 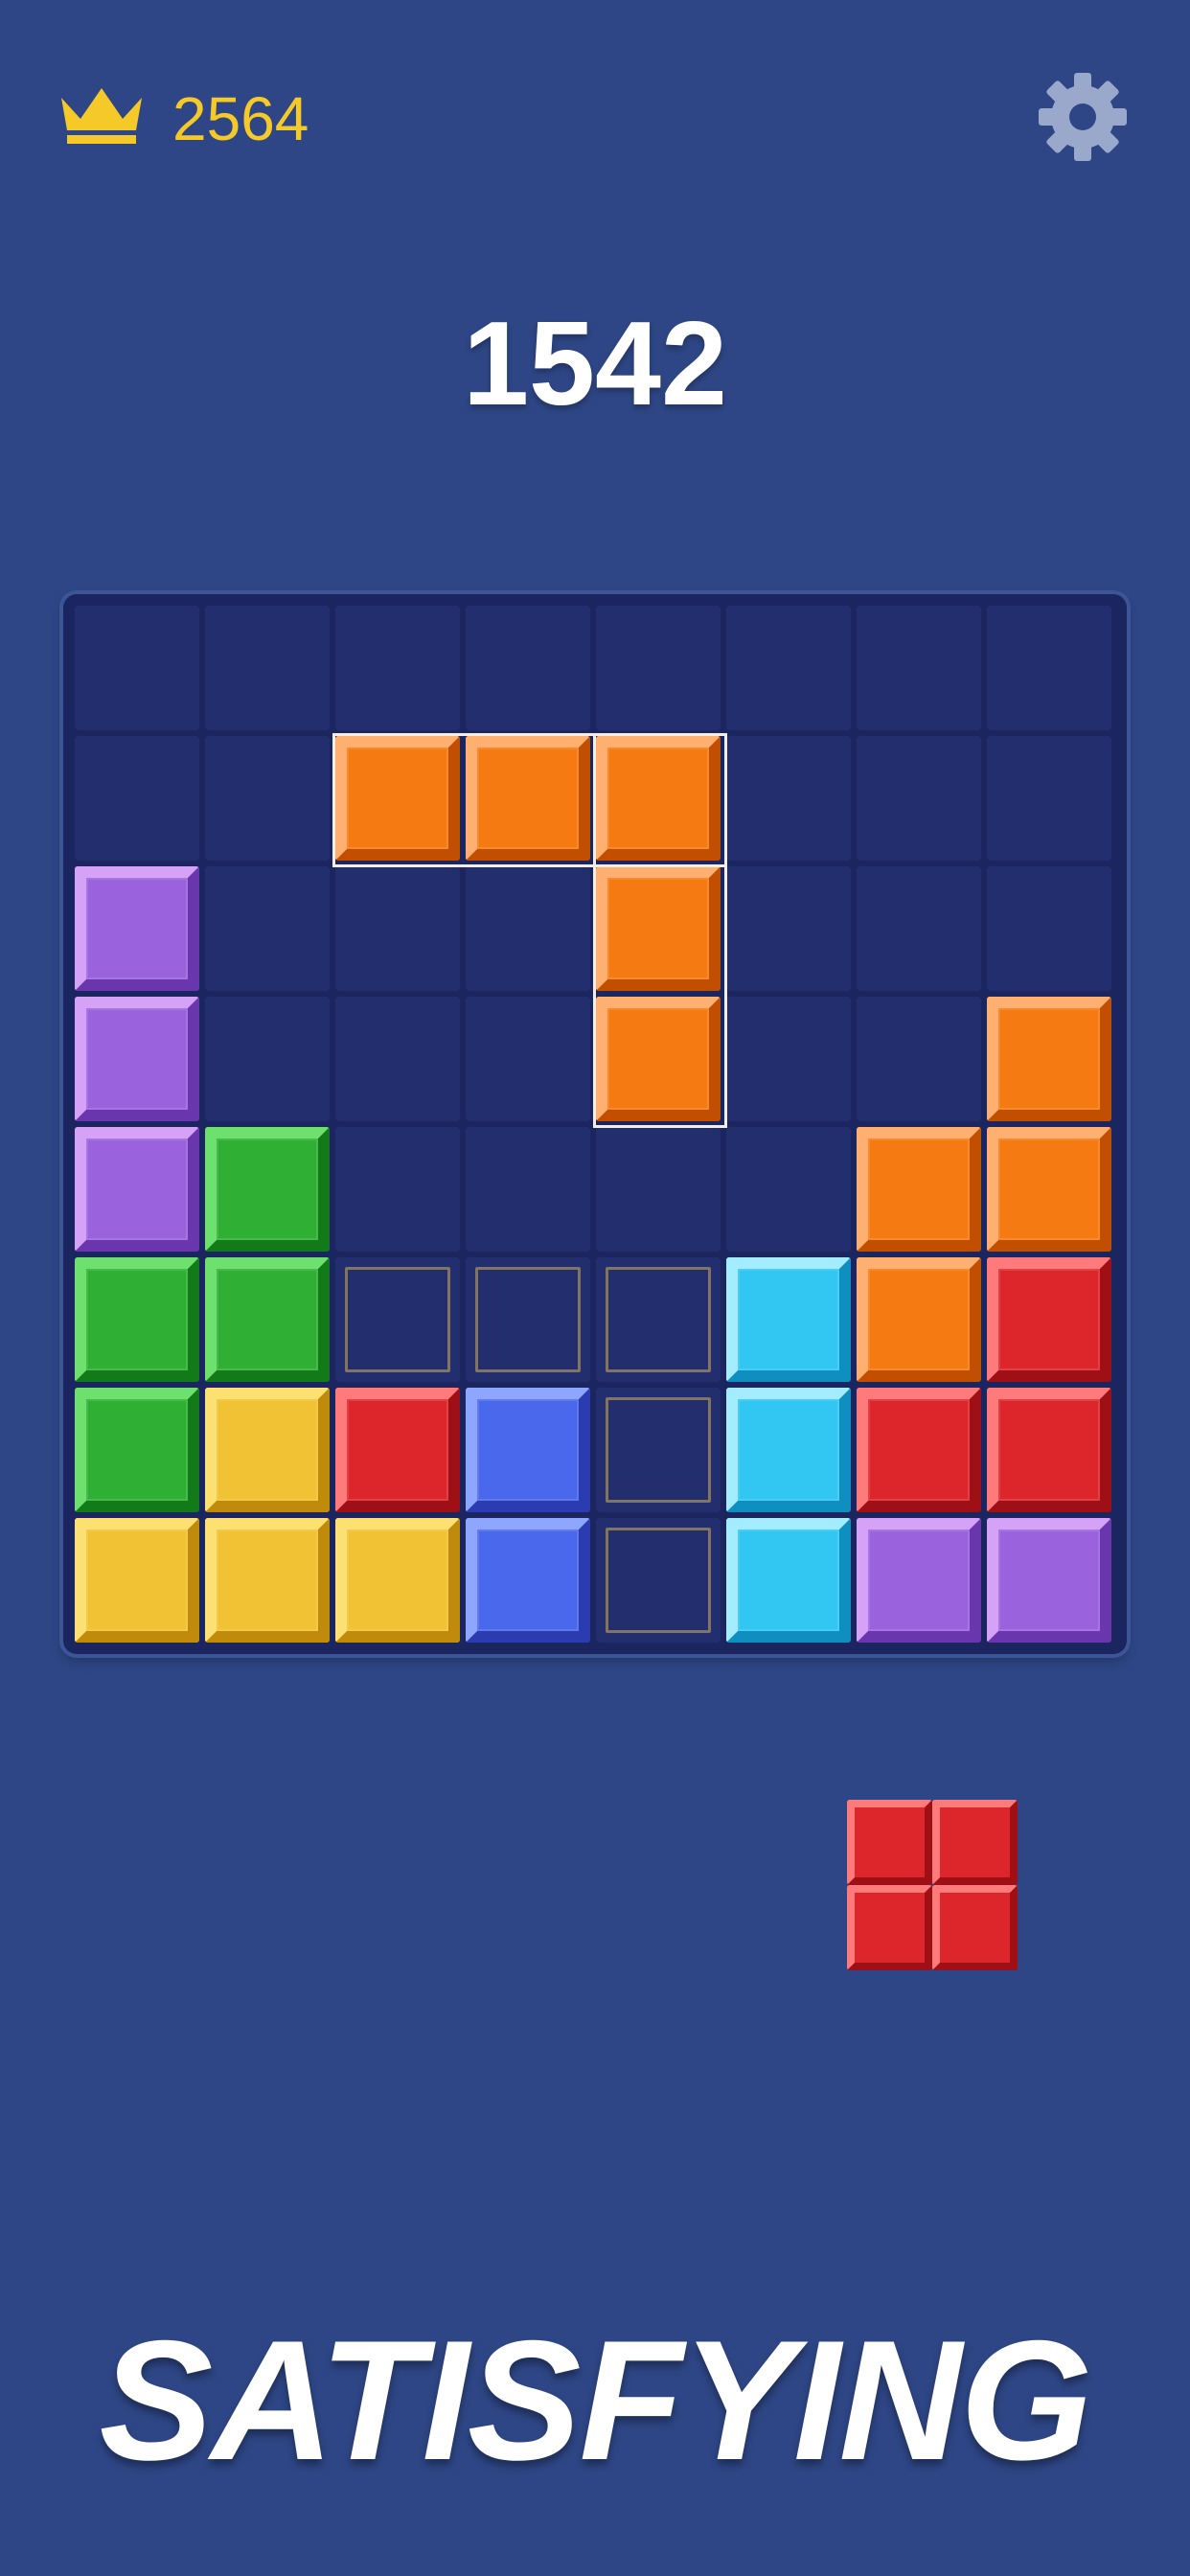 What do you see at coordinates (595, 364) in the screenshot?
I see `current-score: 1542` at bounding box center [595, 364].